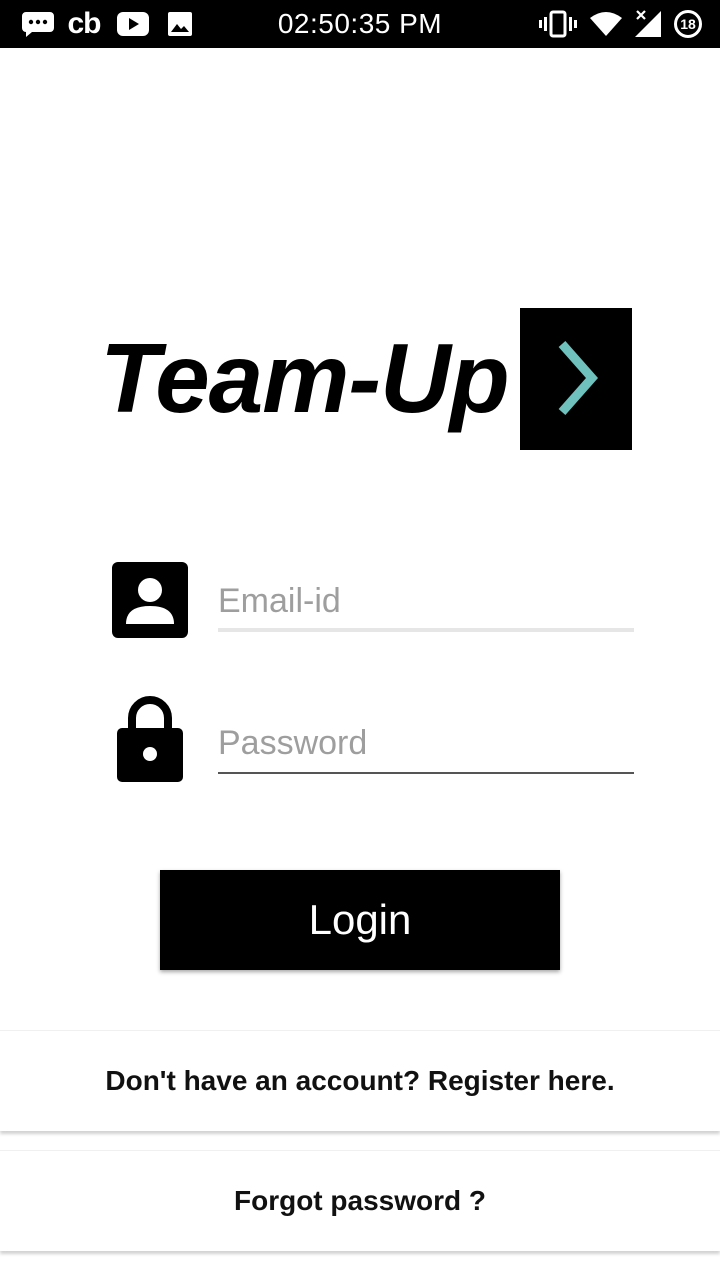 The image size is (720, 1280). Describe the element at coordinates (150, 600) in the screenshot. I see `account-box-icon` at that location.